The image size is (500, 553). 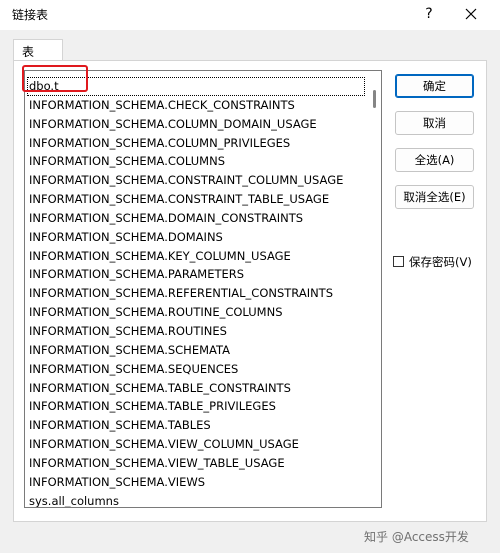 I want to click on list-item: INFORMATION_SCHEMA.TABLES, so click(x=197, y=425).